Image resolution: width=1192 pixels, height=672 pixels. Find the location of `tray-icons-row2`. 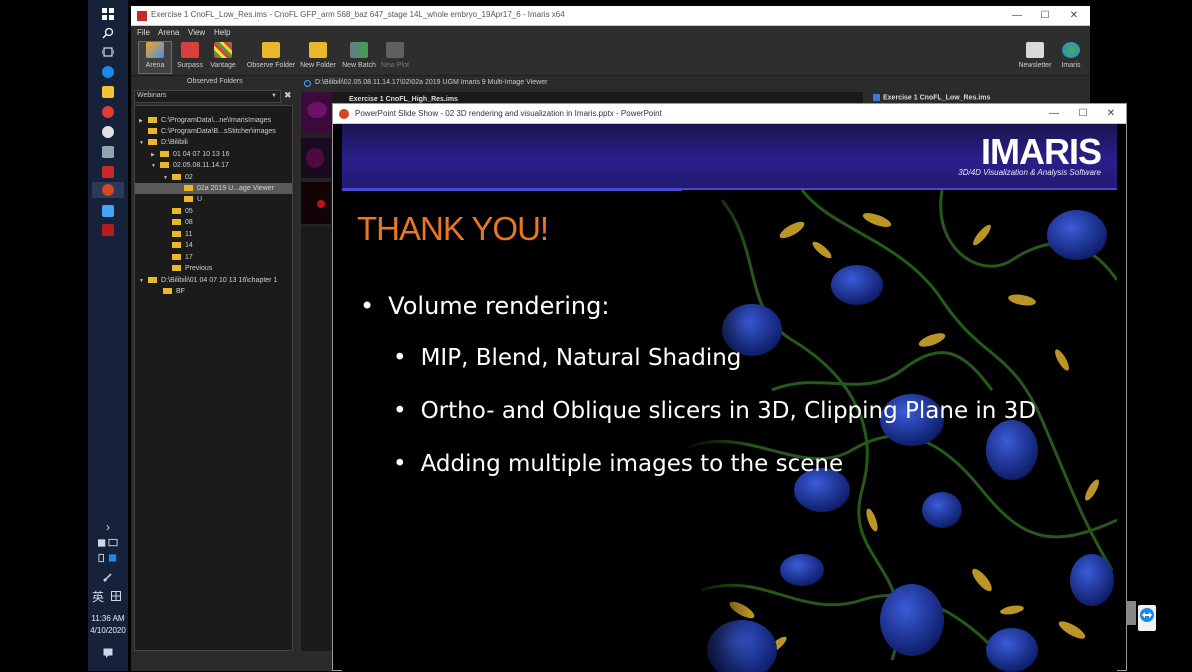

tray-icons-row2 is located at coordinates (108, 558).